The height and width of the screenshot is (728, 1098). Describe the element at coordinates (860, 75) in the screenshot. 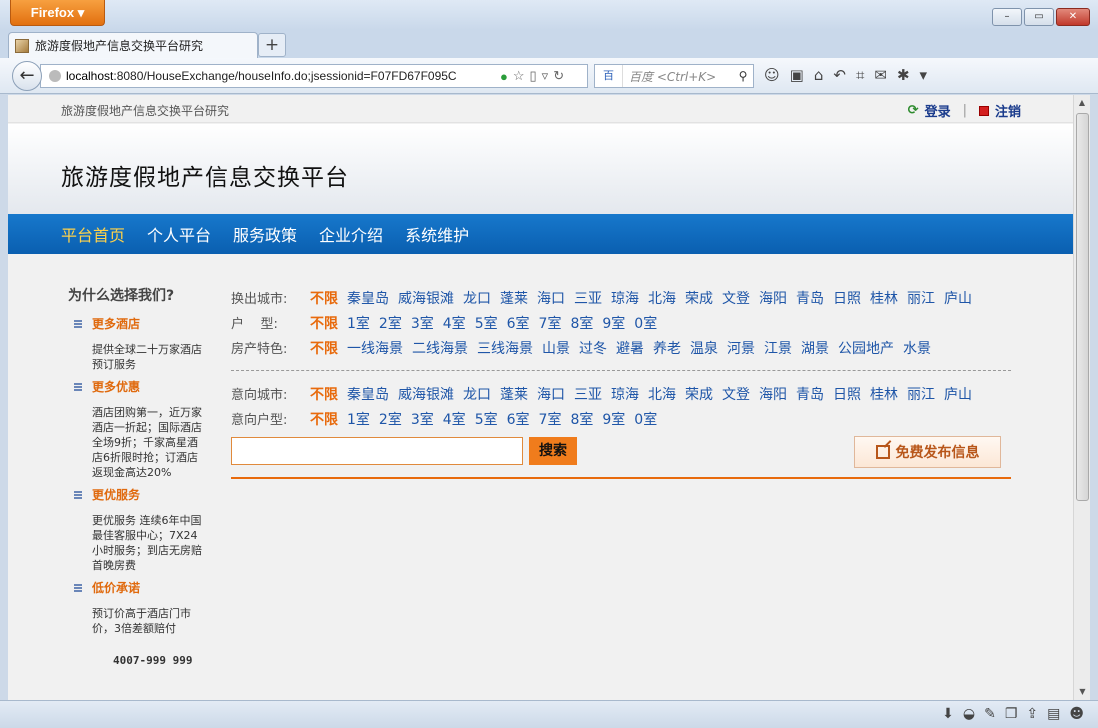

I see `crop-icon: ⌗` at that location.